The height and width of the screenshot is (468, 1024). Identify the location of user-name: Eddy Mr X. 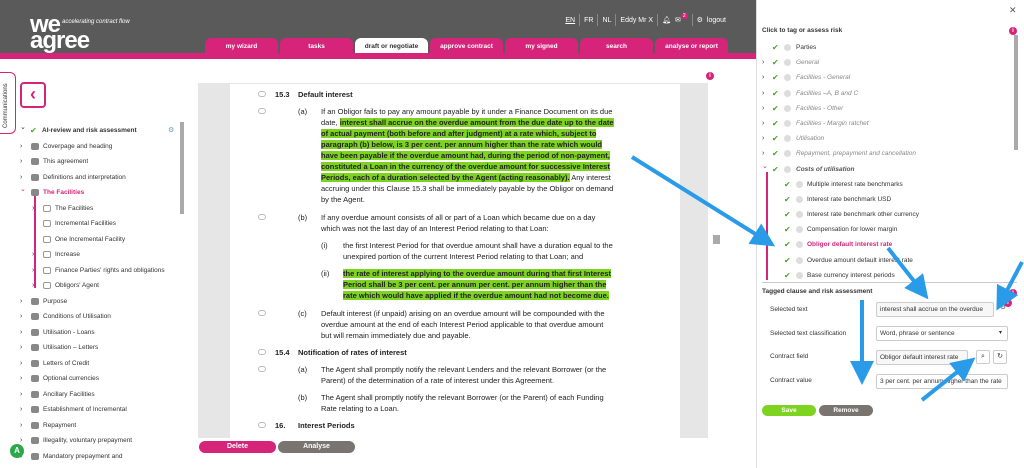
(636, 20).